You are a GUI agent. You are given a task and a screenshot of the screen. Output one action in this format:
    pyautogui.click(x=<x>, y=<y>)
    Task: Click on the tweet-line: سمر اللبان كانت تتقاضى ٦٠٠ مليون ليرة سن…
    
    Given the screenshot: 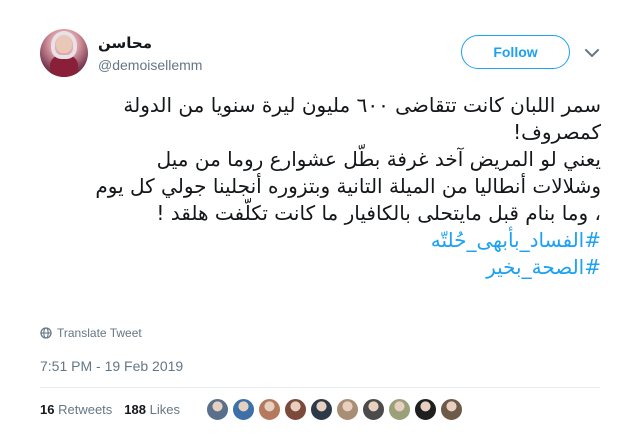 What is the action you would take?
    pyautogui.click(x=362, y=105)
    